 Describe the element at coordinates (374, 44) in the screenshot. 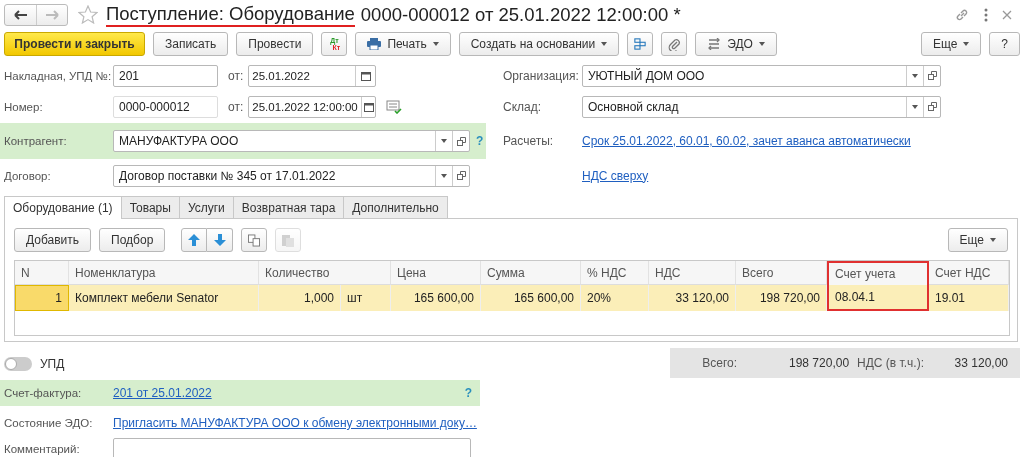

I see `printer-icon` at that location.